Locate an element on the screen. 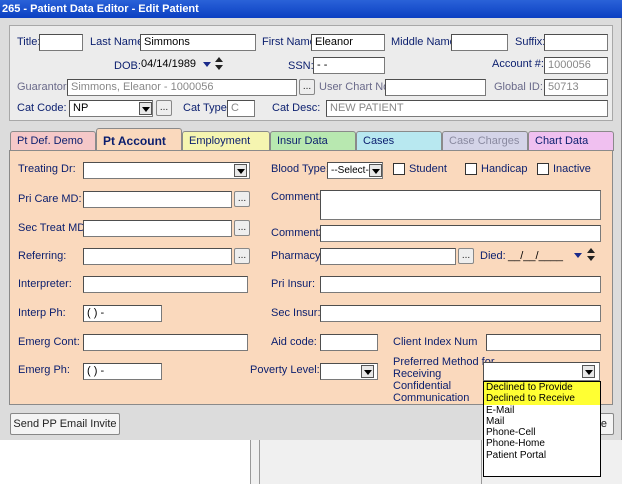  died-field: __/__/____ is located at coordinates (535, 256).